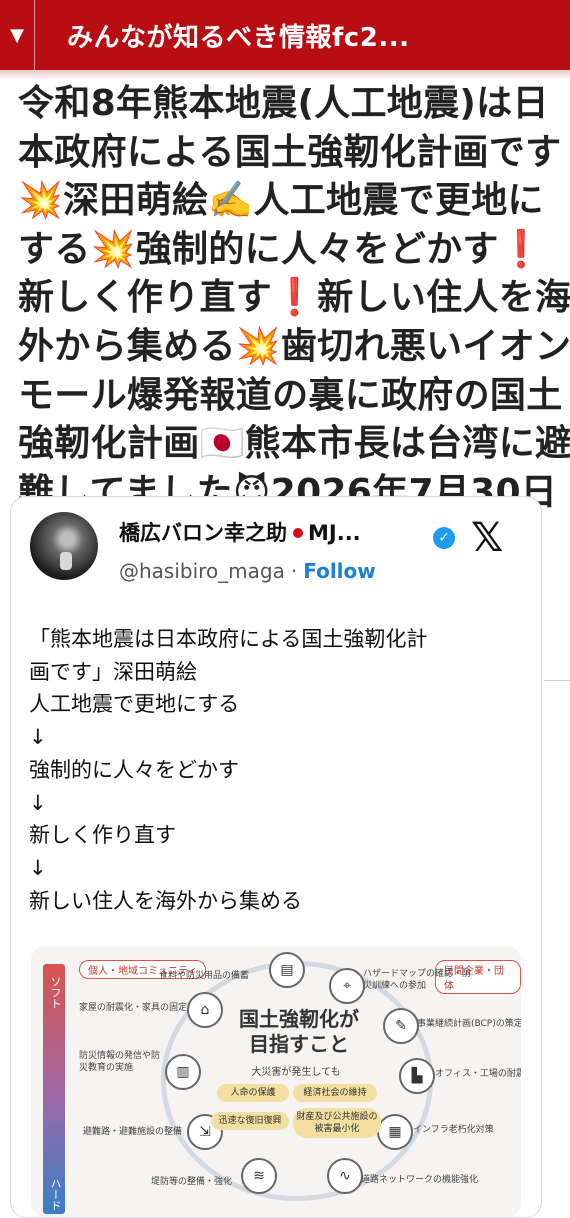 This screenshot has width=570, height=1218. What do you see at coordinates (335, 1093) in the screenshot?
I see `goal-pill: 経済社会の維持` at bounding box center [335, 1093].